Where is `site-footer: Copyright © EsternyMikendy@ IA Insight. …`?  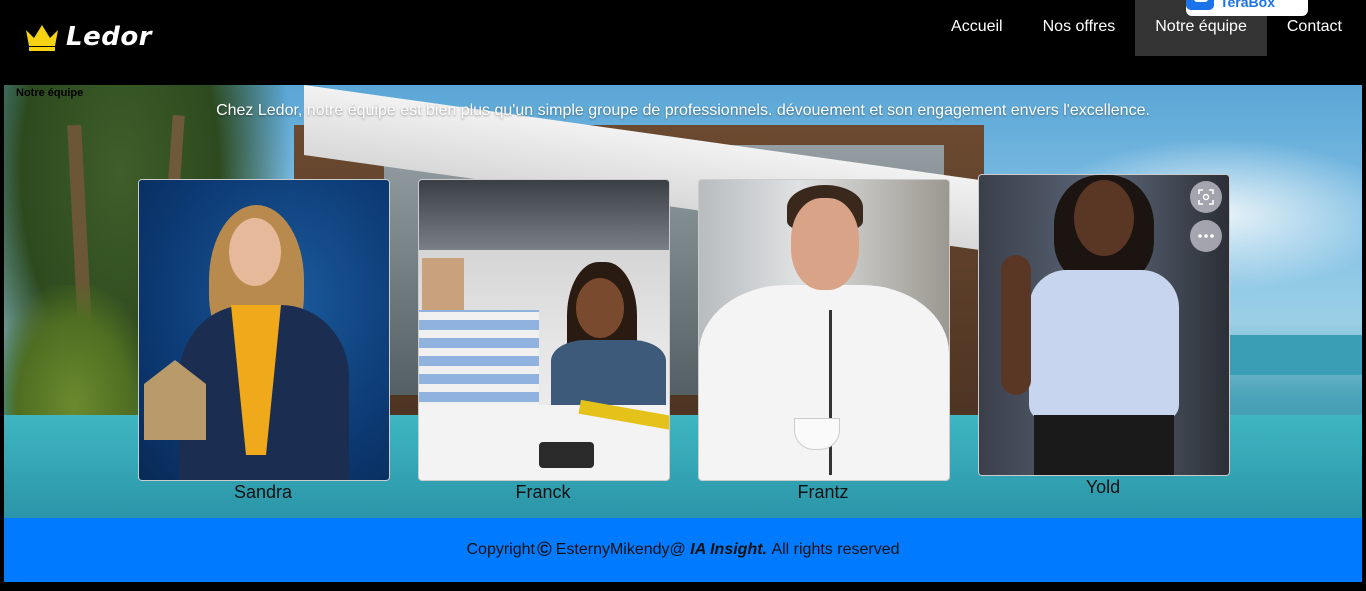 site-footer: Copyright © EsternyMikendy@ IA Insight. … is located at coordinates (683, 550).